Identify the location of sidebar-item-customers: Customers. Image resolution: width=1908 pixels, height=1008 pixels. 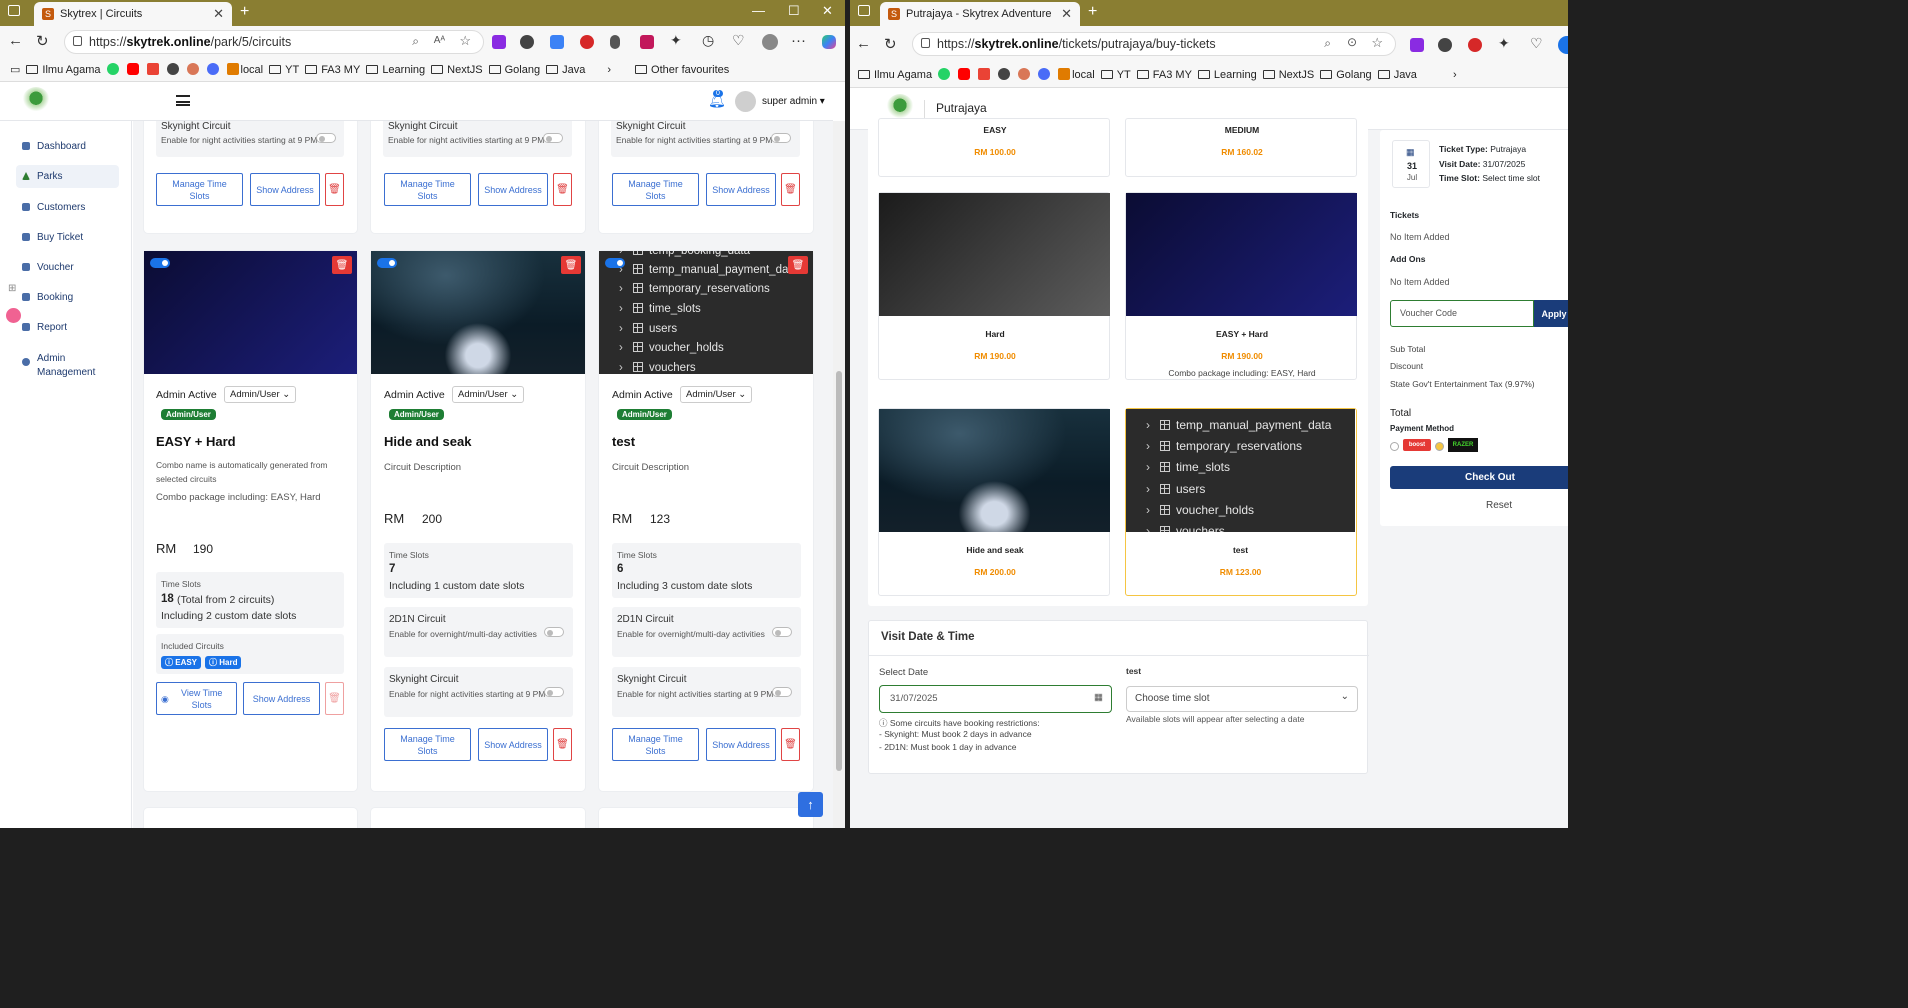
(67, 207).